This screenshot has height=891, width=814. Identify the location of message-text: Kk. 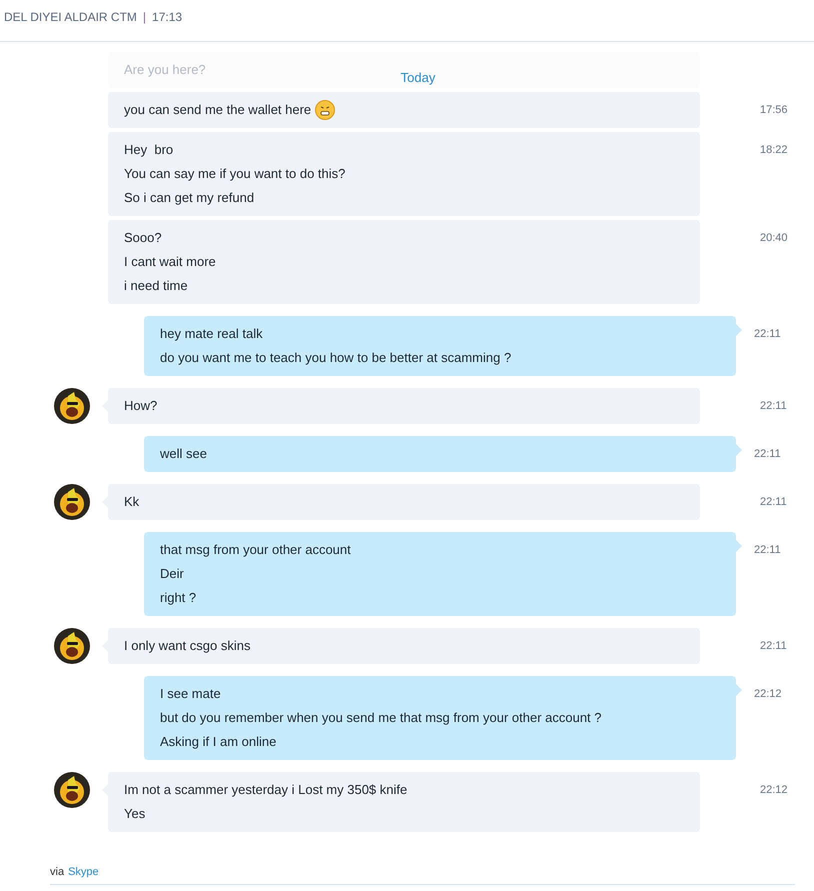
(132, 502).